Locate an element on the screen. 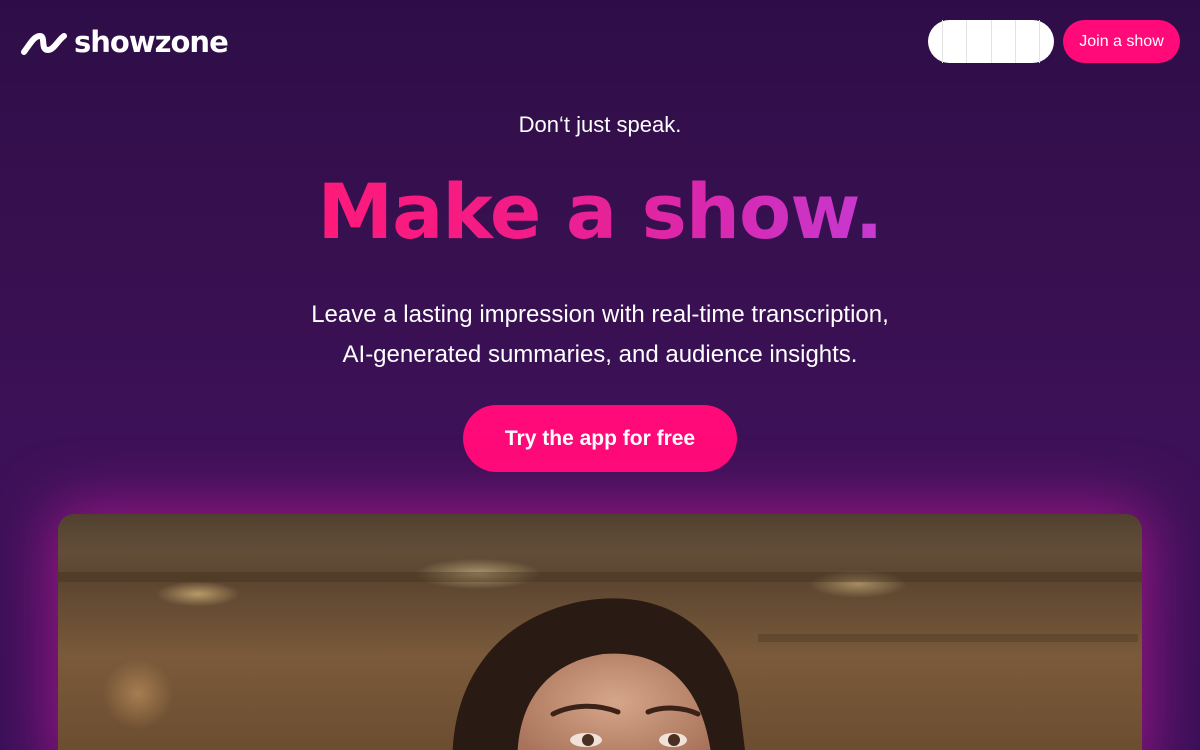 The height and width of the screenshot is (750, 1200). hero-tagline: Don‘t just speak. is located at coordinates (600, 124).